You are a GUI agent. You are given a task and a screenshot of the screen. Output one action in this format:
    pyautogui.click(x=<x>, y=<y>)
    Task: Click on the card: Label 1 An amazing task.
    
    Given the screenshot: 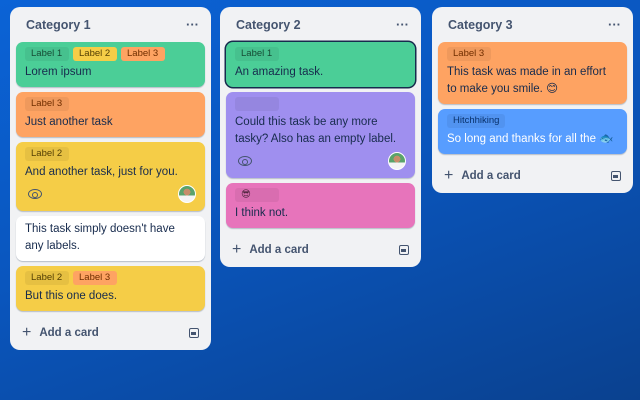 What is the action you would take?
    pyautogui.click(x=320, y=64)
    